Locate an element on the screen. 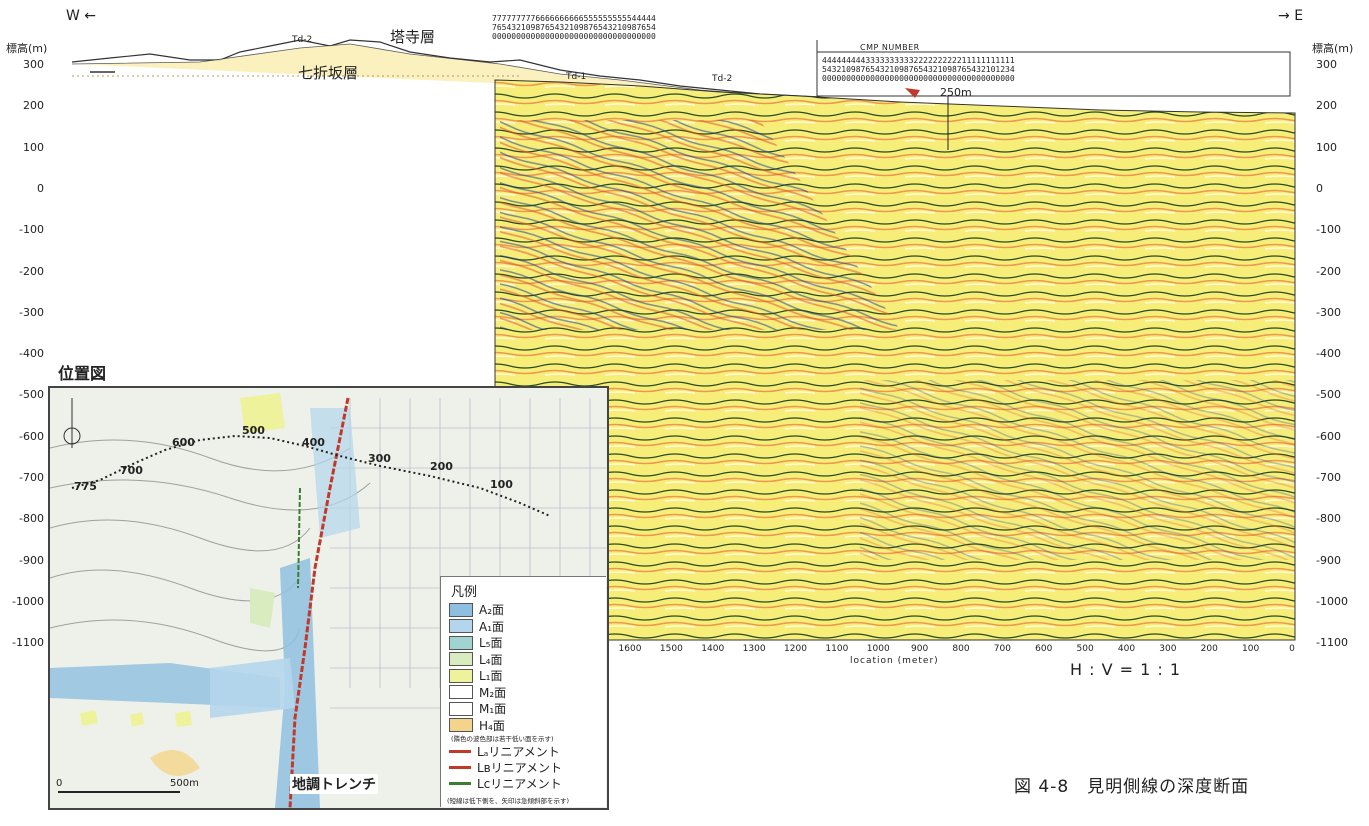  legend-item: H₄面 is located at coordinates (477, 725).